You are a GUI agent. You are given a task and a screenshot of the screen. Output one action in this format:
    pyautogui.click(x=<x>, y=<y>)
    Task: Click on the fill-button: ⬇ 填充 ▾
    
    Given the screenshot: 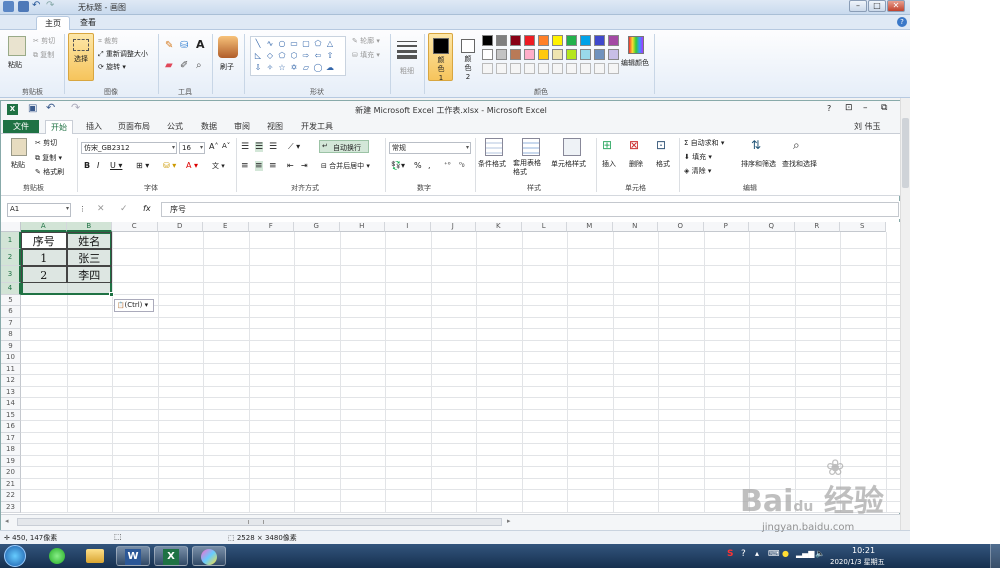 What is the action you would take?
    pyautogui.click(x=698, y=157)
    